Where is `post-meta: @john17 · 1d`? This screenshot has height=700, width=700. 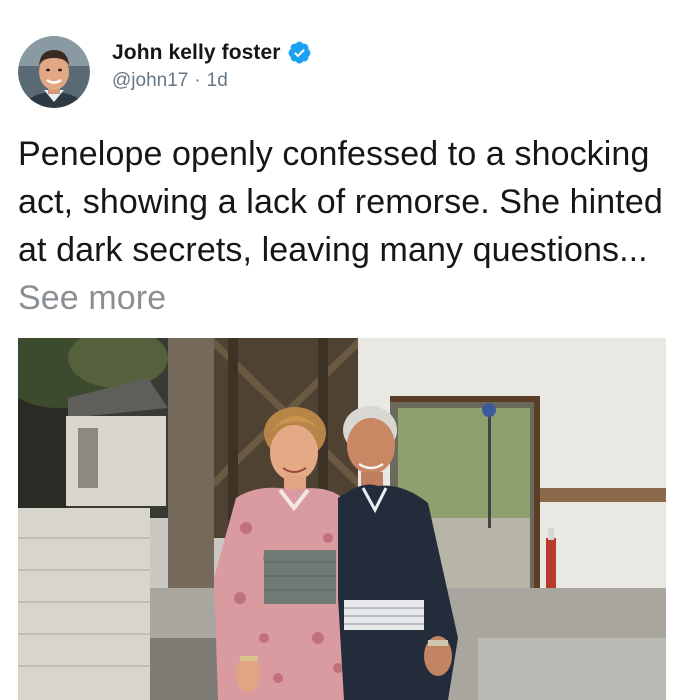 post-meta: @john17 · 1d is located at coordinates (212, 81).